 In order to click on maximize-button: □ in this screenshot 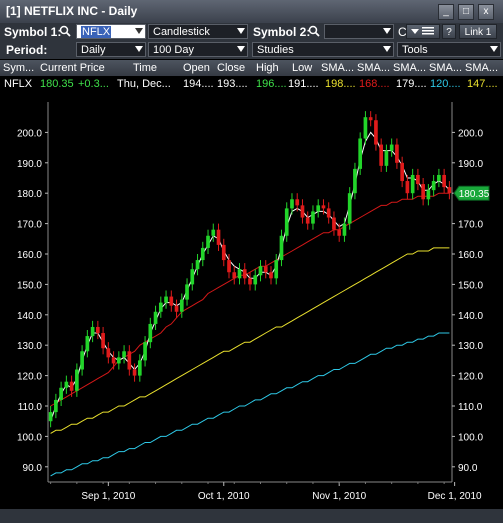, I will do `click(466, 12)`.